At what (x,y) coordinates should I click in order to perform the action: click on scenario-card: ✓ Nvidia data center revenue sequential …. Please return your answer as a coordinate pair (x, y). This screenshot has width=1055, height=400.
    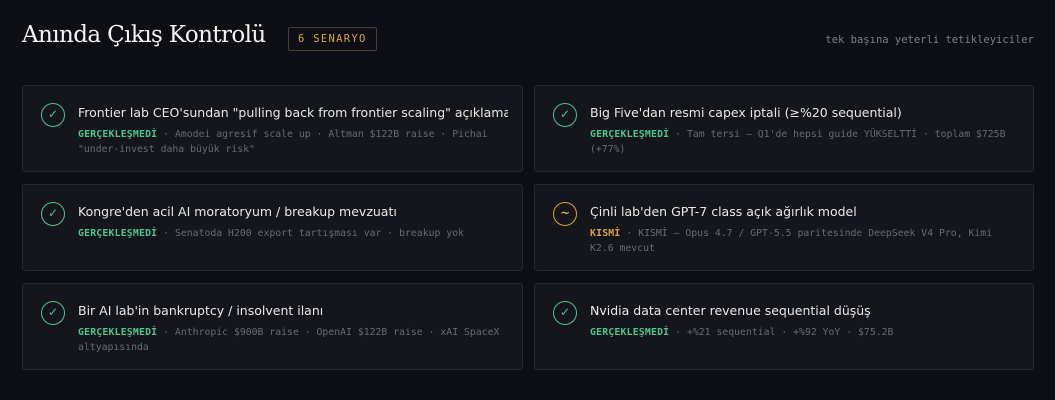
    Looking at the image, I should click on (784, 326).